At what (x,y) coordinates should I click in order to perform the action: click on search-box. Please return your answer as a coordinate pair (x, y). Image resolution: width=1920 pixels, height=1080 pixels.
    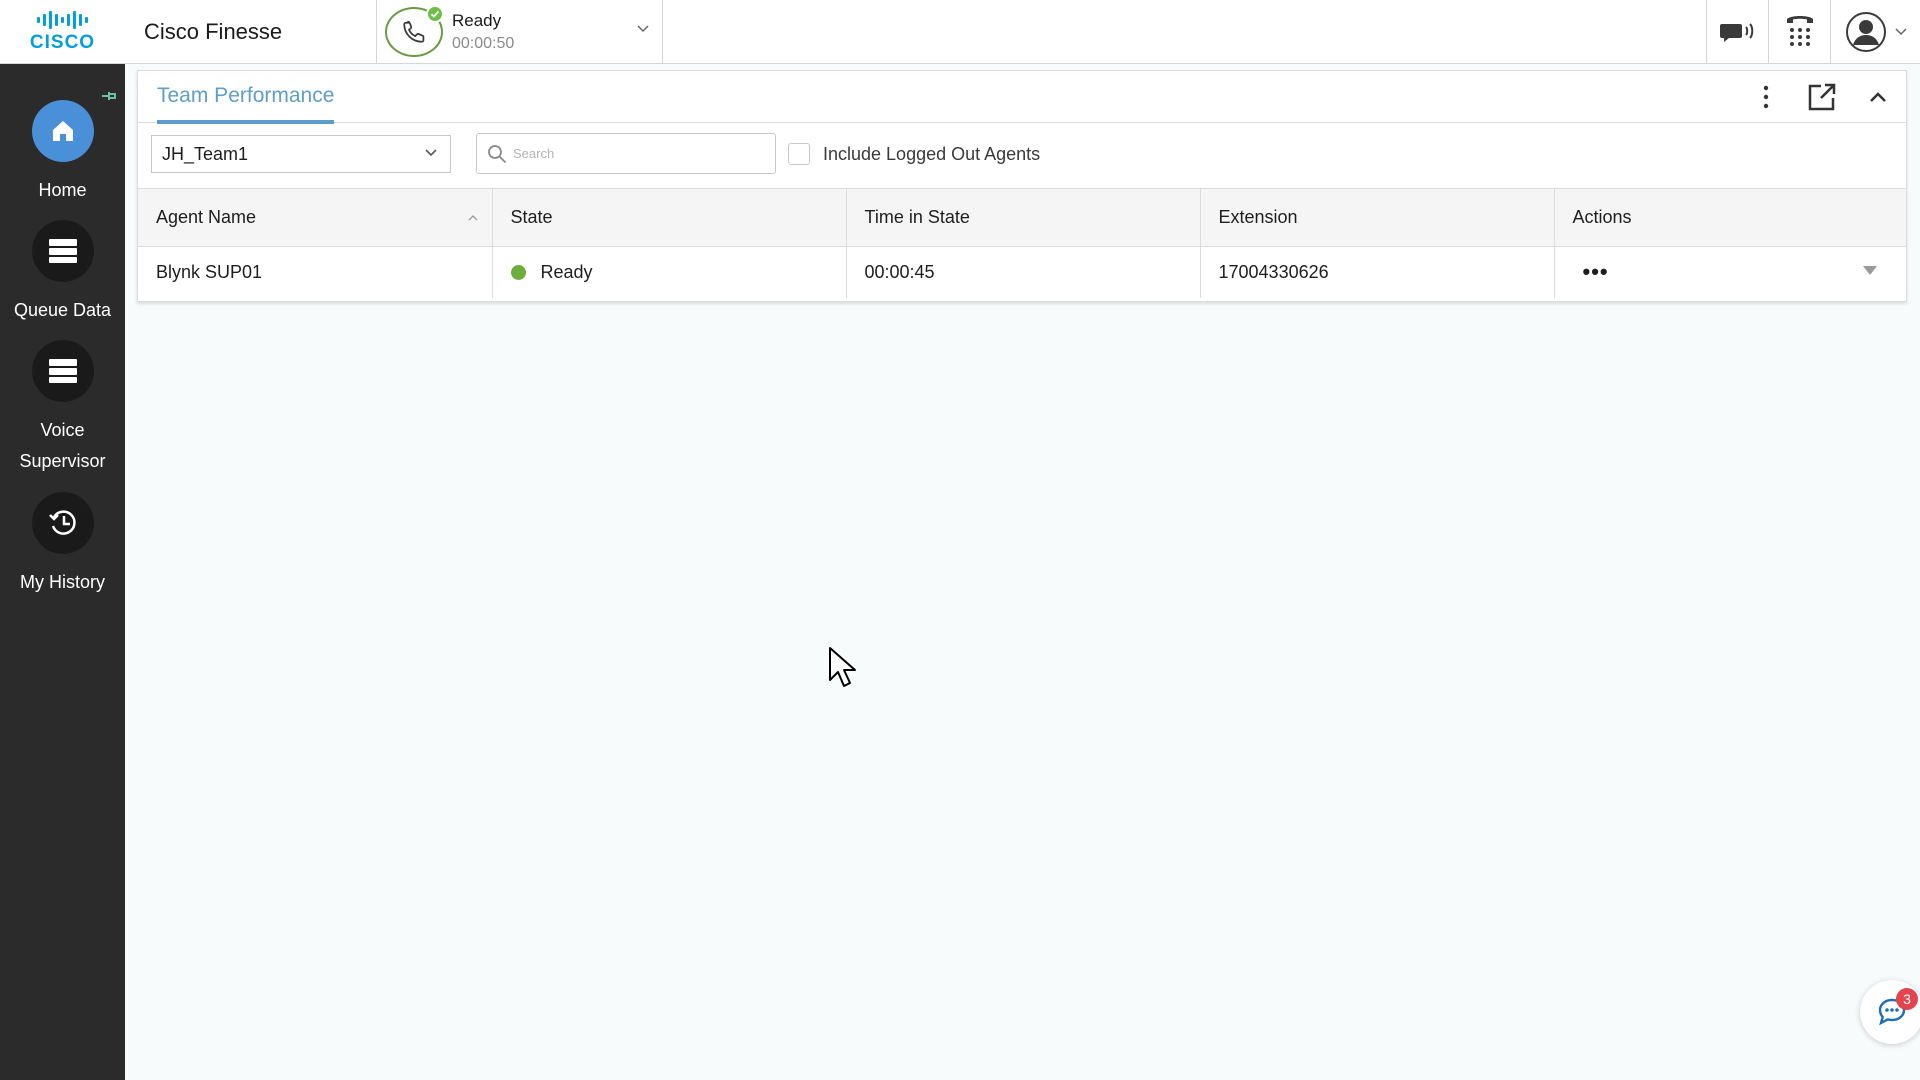
    Looking at the image, I should click on (626, 153).